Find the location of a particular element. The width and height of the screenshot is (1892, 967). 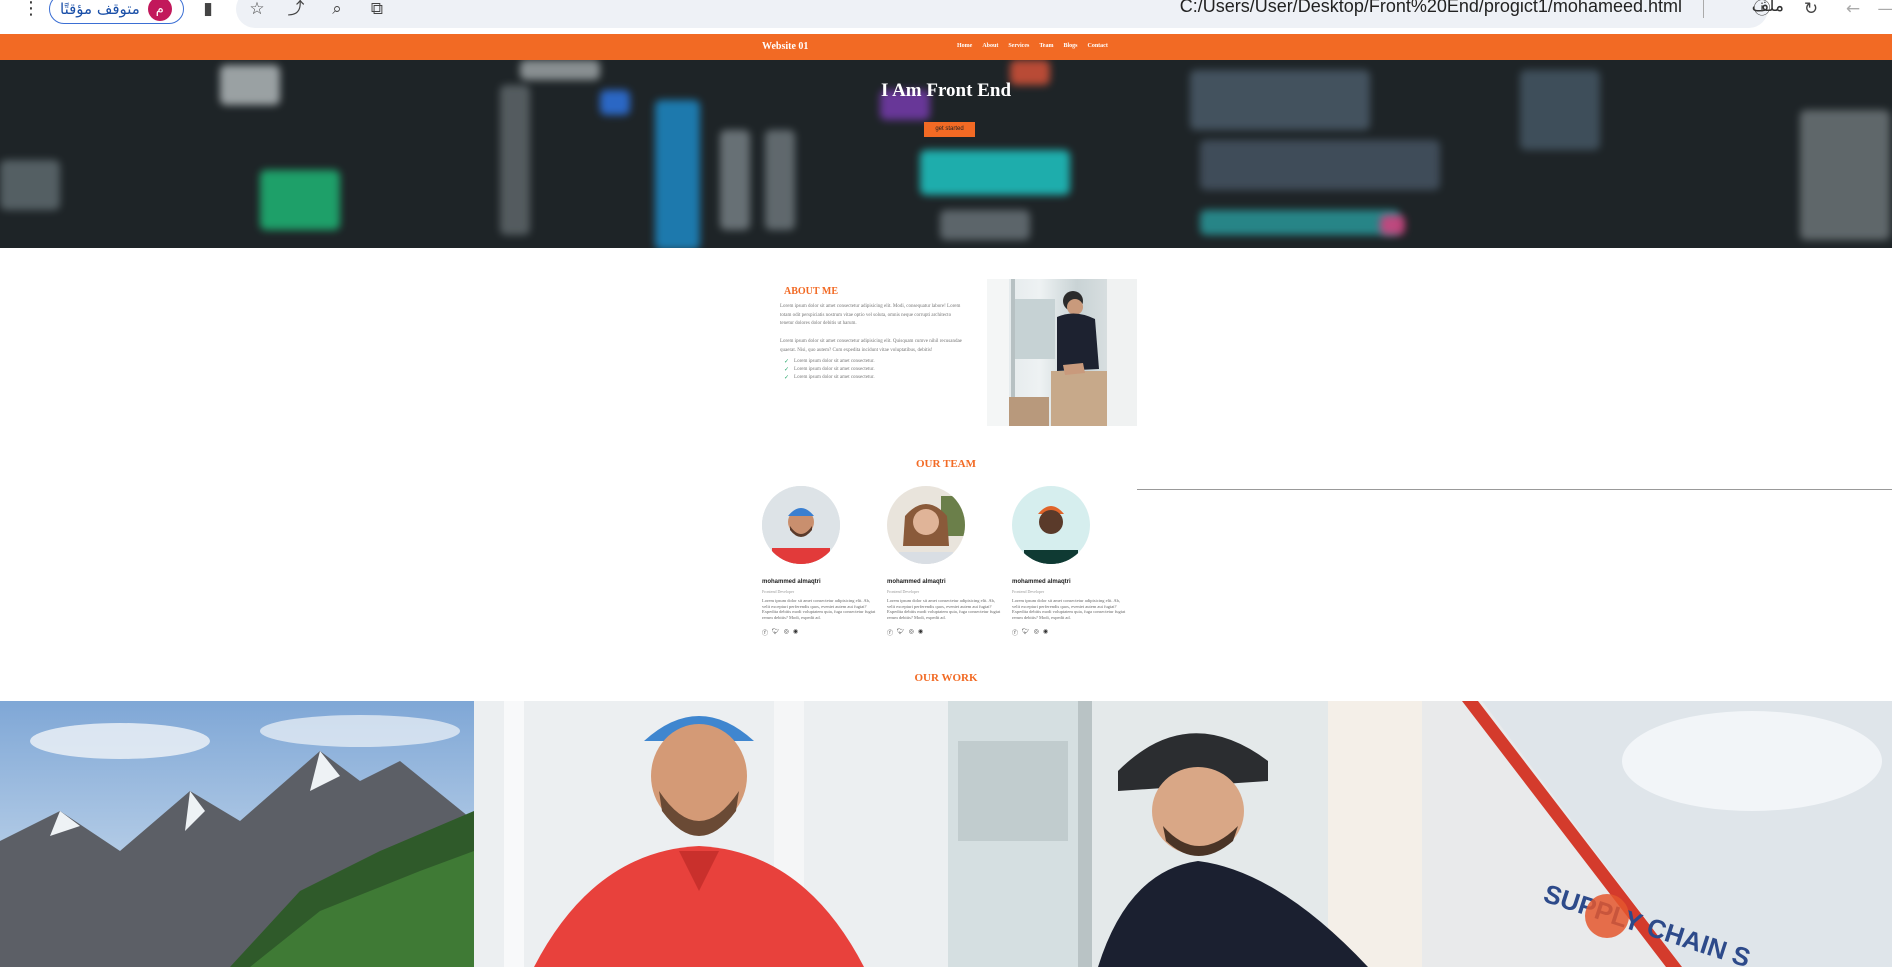

get-started-button: get started is located at coordinates (949, 129).